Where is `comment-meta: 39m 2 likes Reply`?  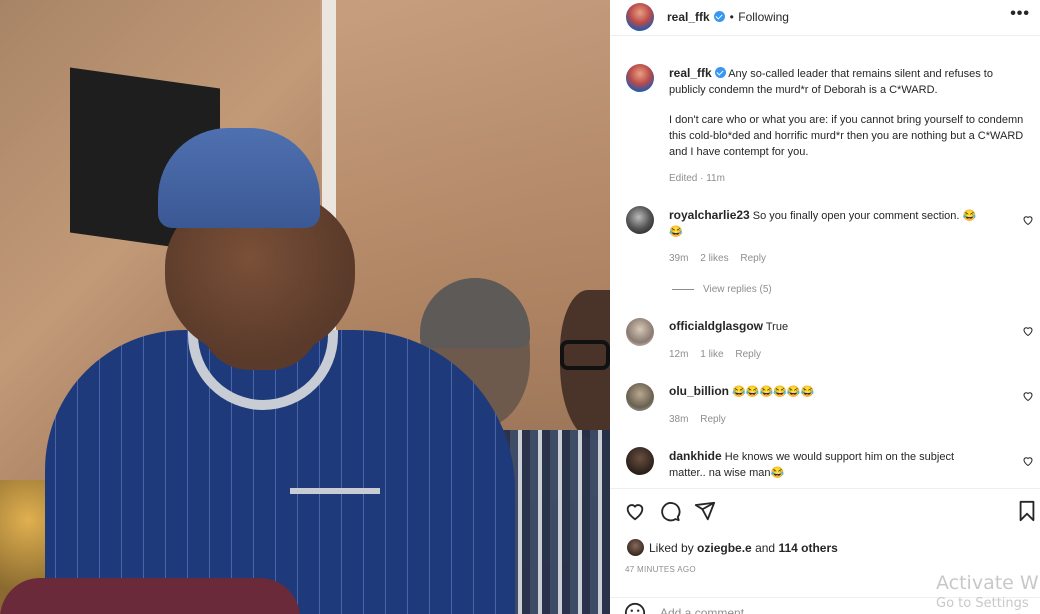 comment-meta: 39m 2 likes Reply is located at coordinates (722, 258).